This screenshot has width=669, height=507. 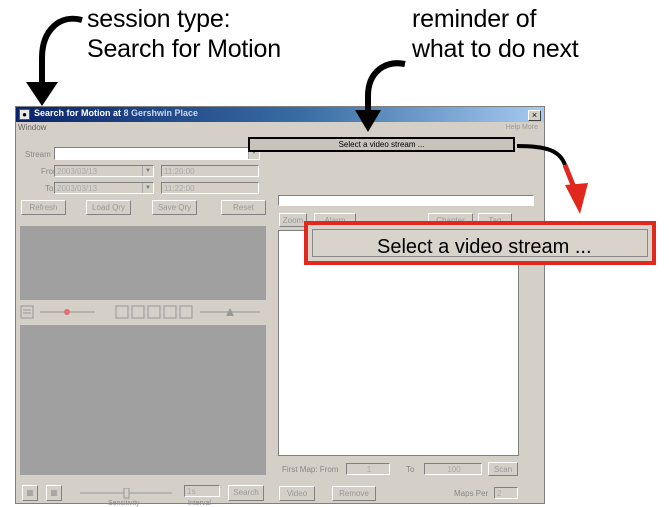 I want to click on zoom-connector-black, so click(x=541, y=155).